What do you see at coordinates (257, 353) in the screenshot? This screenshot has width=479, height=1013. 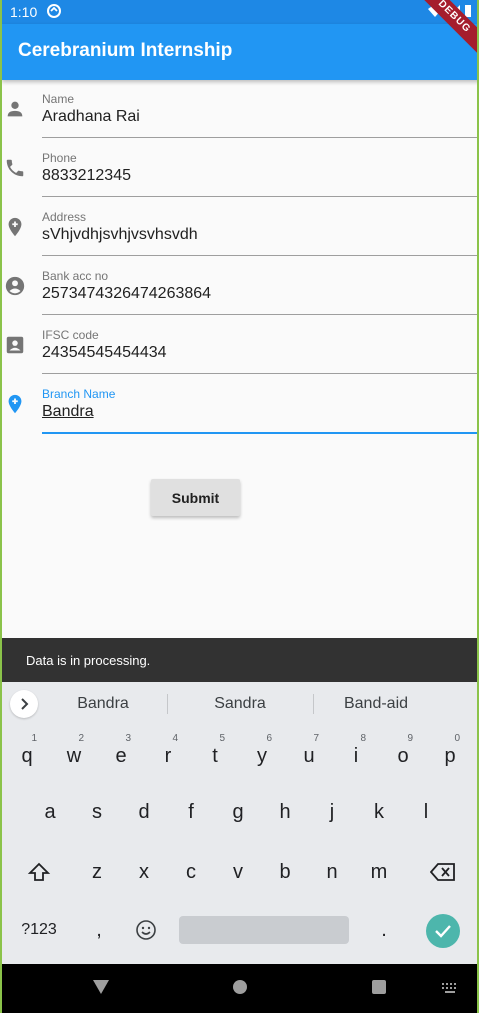 I see `ifsc-input` at bounding box center [257, 353].